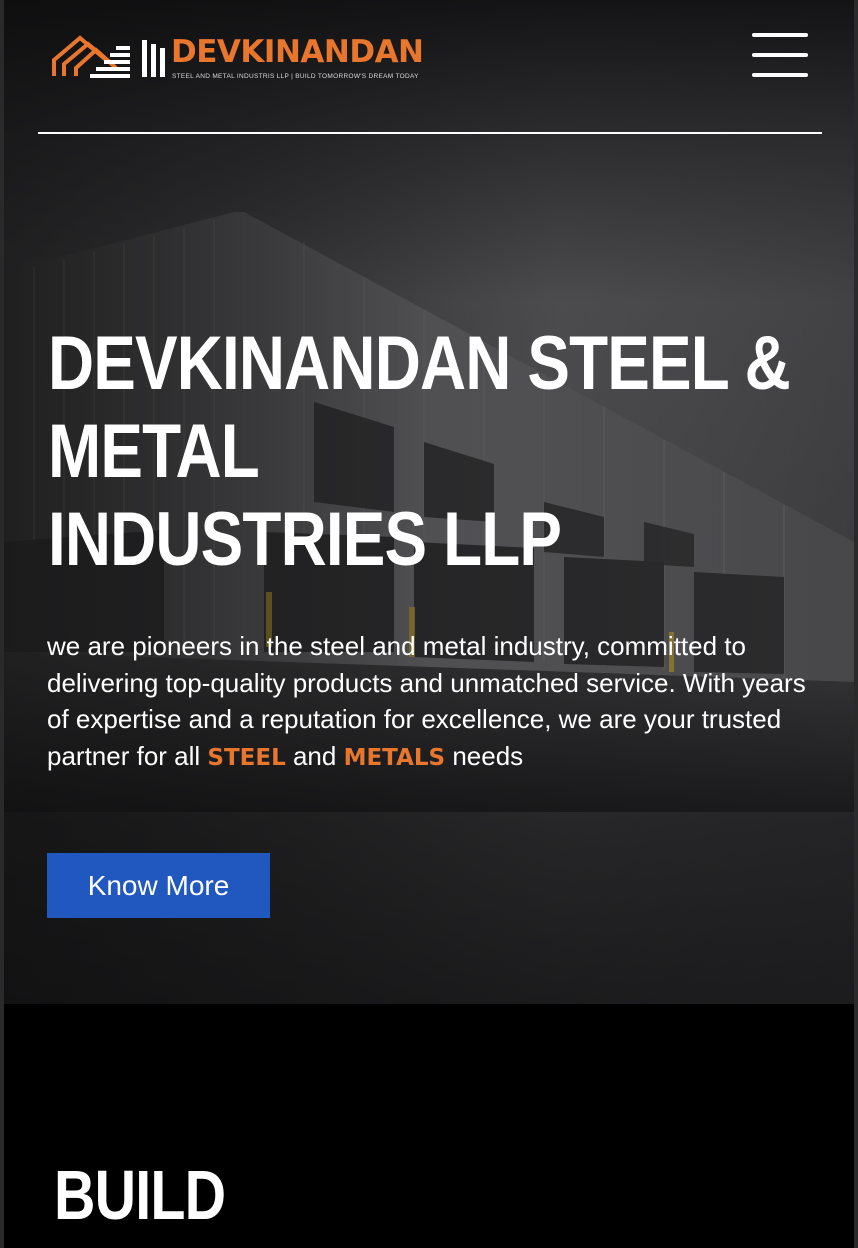  What do you see at coordinates (140, 1195) in the screenshot?
I see `build-section-title: BUILD` at bounding box center [140, 1195].